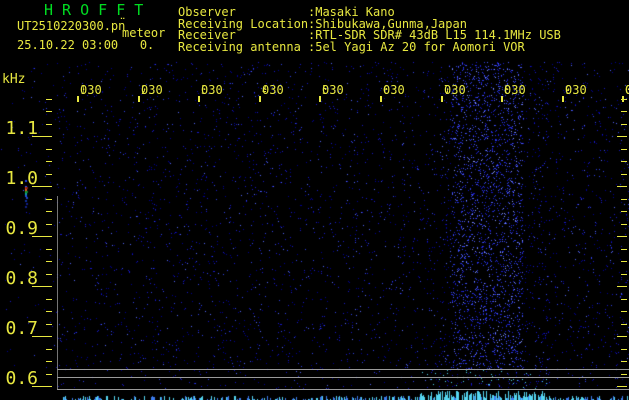 This screenshot has height=400, width=629. What do you see at coordinates (435, 90) in the screenshot?
I see `time-axis-label: 030 7` at bounding box center [435, 90].